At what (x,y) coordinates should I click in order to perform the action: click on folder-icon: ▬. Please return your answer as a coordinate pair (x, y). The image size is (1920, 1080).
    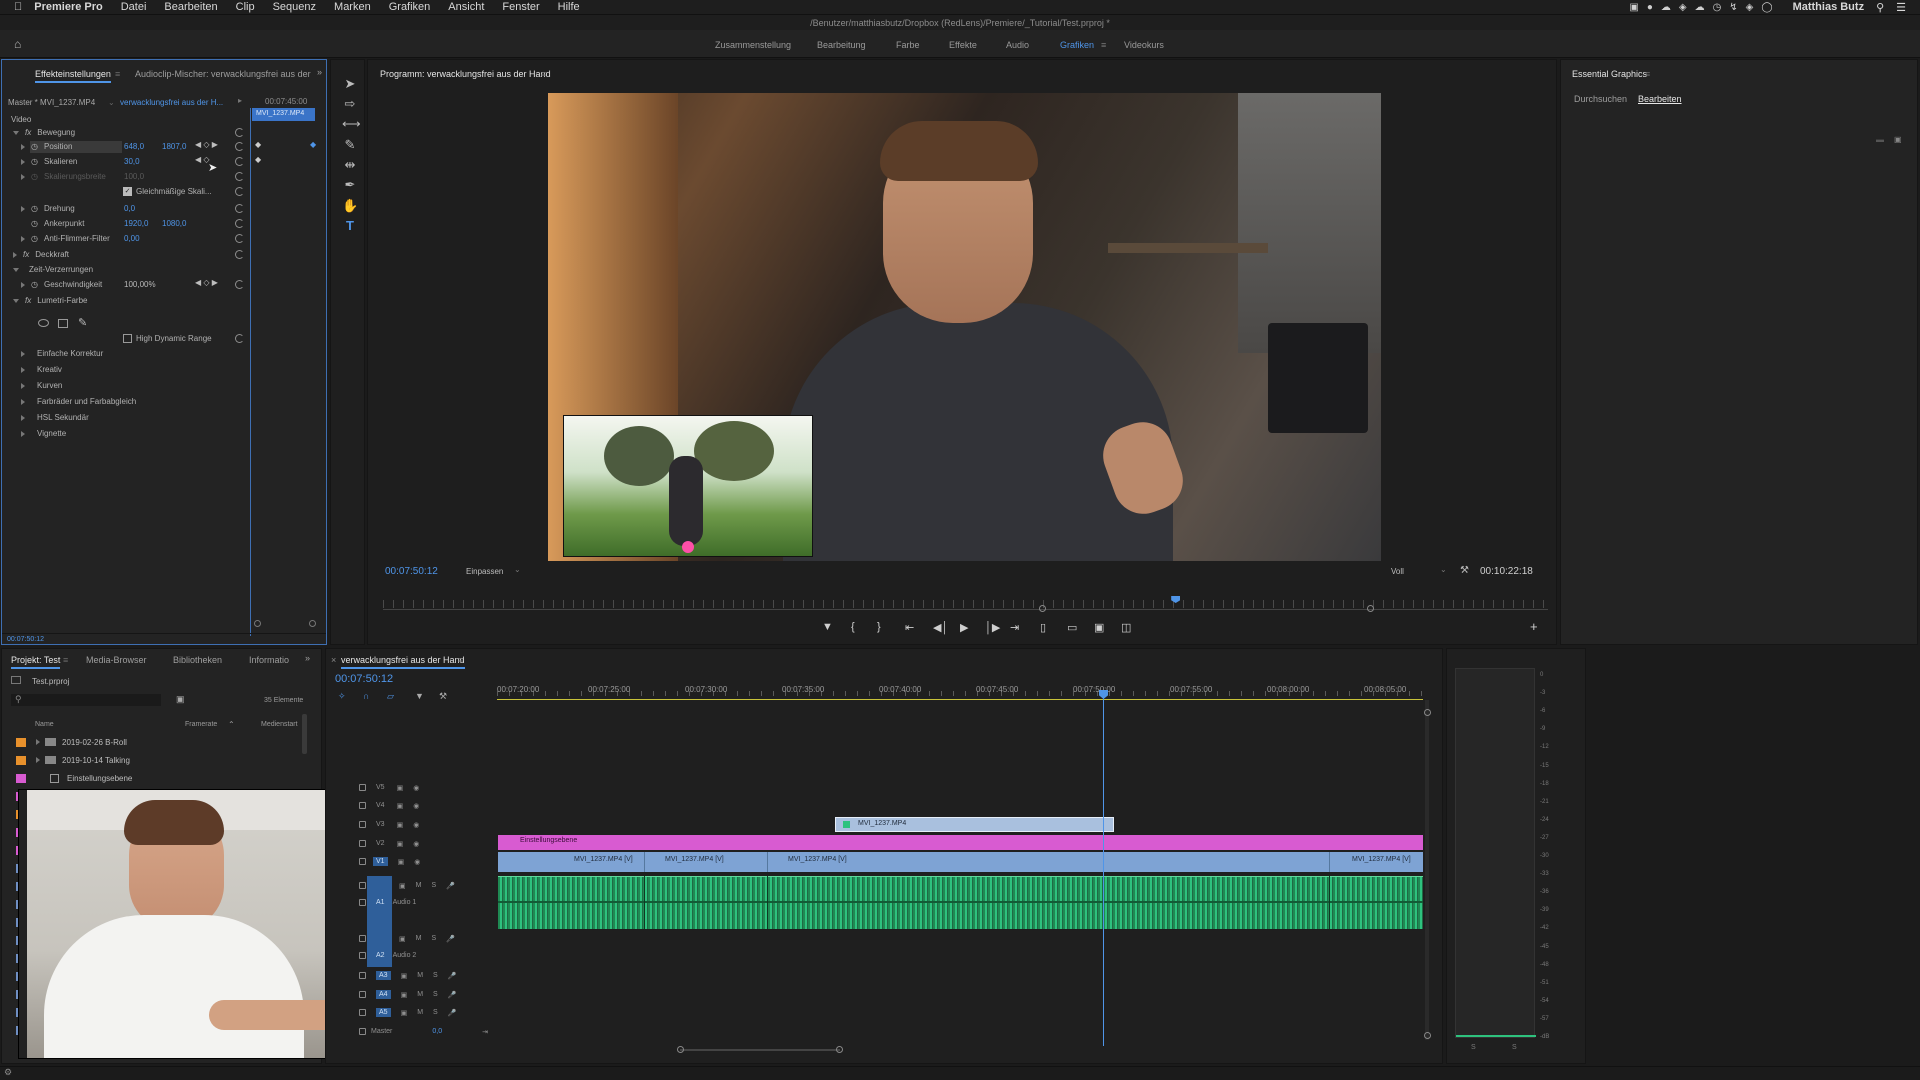
    Looking at the image, I should click on (1880, 139).